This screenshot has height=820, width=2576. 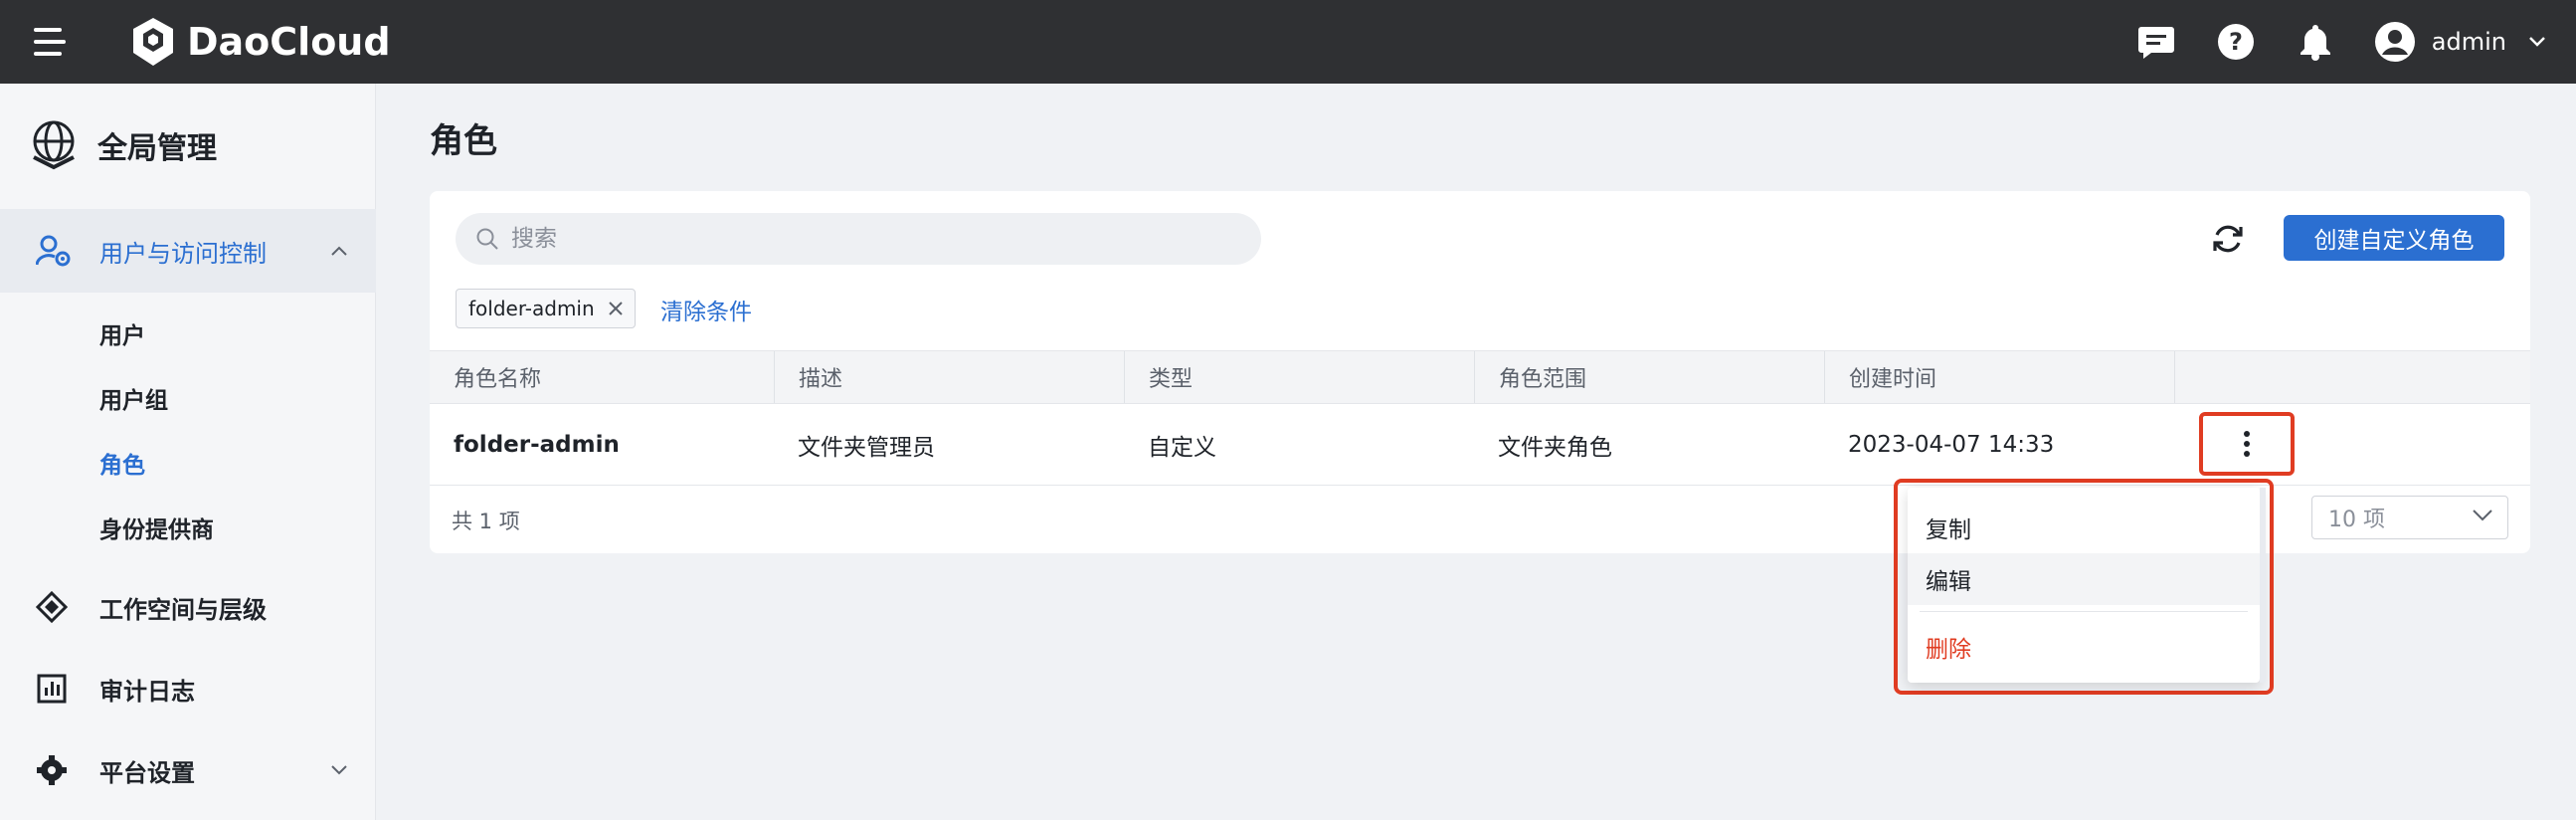 What do you see at coordinates (157, 148) in the screenshot?
I see `sidebar-title: 全局管理` at bounding box center [157, 148].